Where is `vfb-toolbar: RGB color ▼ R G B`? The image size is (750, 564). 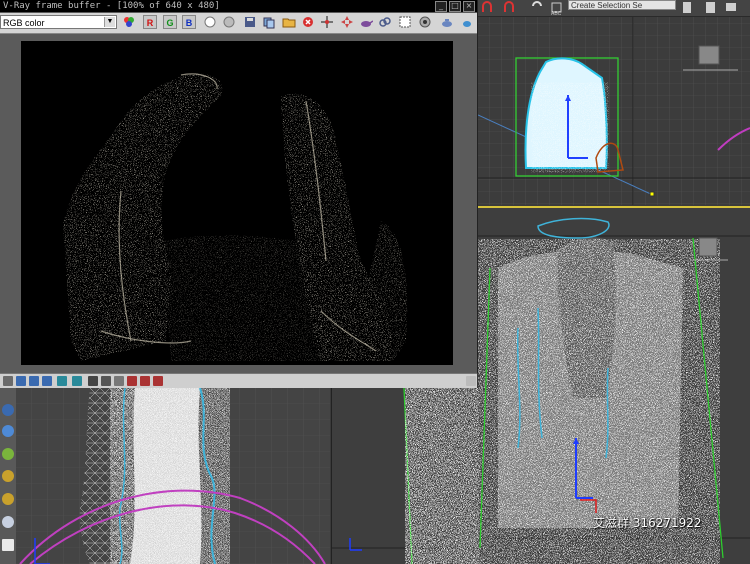 vfb-toolbar: RGB color ▼ R G B is located at coordinates (238, 23).